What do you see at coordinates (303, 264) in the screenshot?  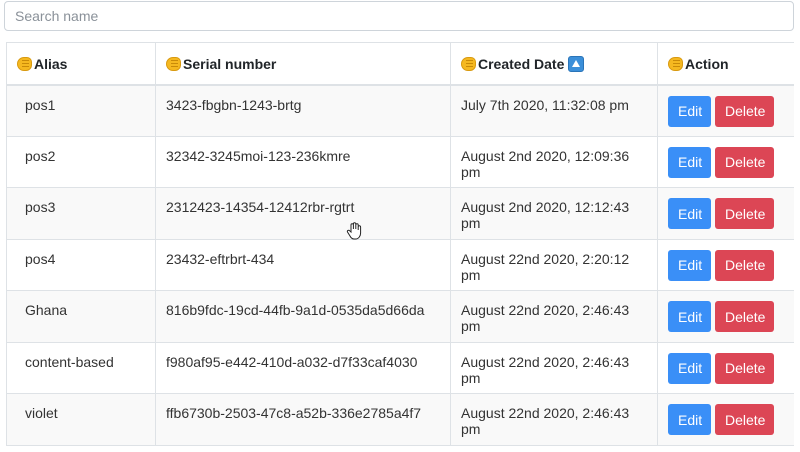 I see `cell-serial: 23432-eftrbrt-434` at bounding box center [303, 264].